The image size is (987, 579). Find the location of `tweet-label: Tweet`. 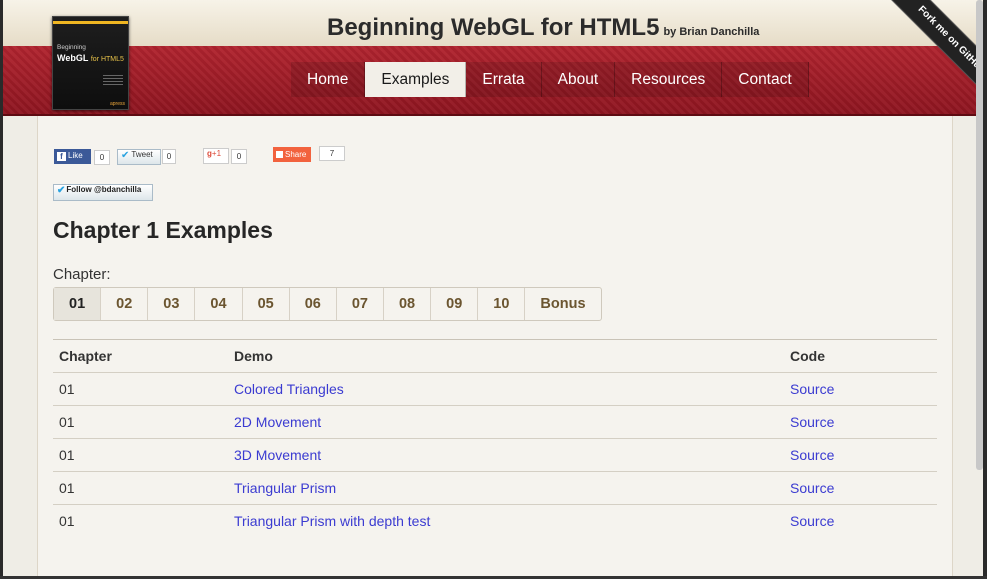

tweet-label: Tweet is located at coordinates (142, 154).